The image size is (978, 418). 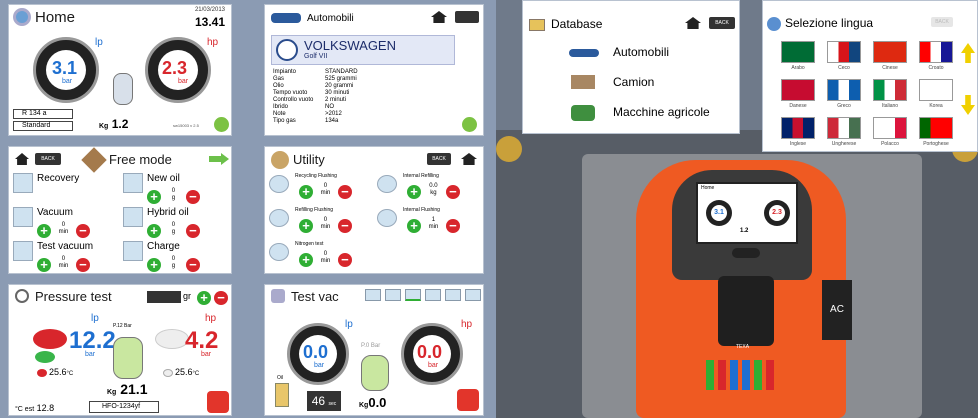 I want to click on utility-item: Recycling Flushing + 0 min −, so click(x=322, y=187).